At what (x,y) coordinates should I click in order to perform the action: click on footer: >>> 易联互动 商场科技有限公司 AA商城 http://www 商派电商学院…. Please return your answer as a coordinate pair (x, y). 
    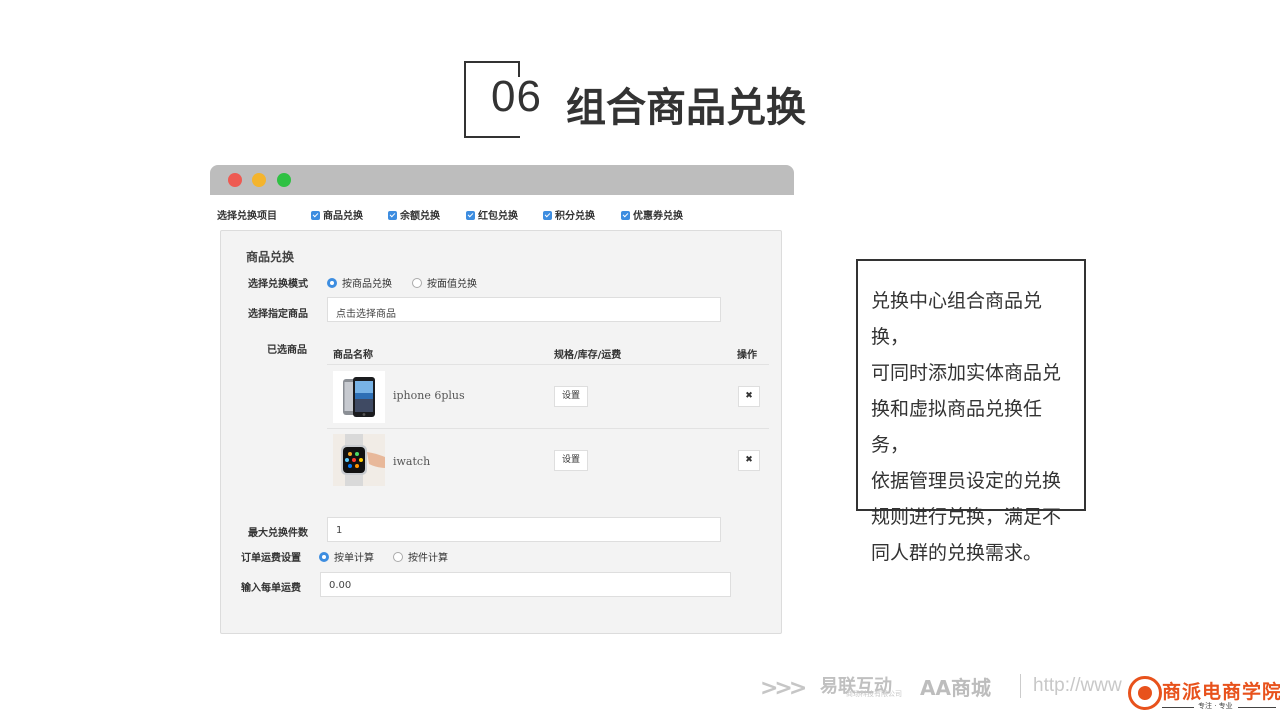
    Looking at the image, I should click on (1020, 694).